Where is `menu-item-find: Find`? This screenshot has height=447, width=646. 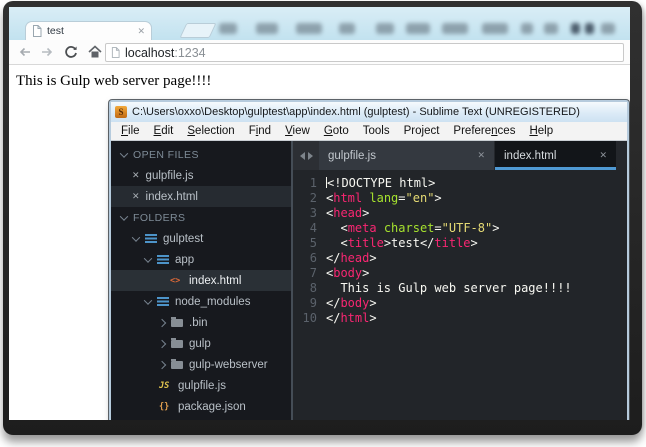 menu-item-find: Find is located at coordinates (260, 131).